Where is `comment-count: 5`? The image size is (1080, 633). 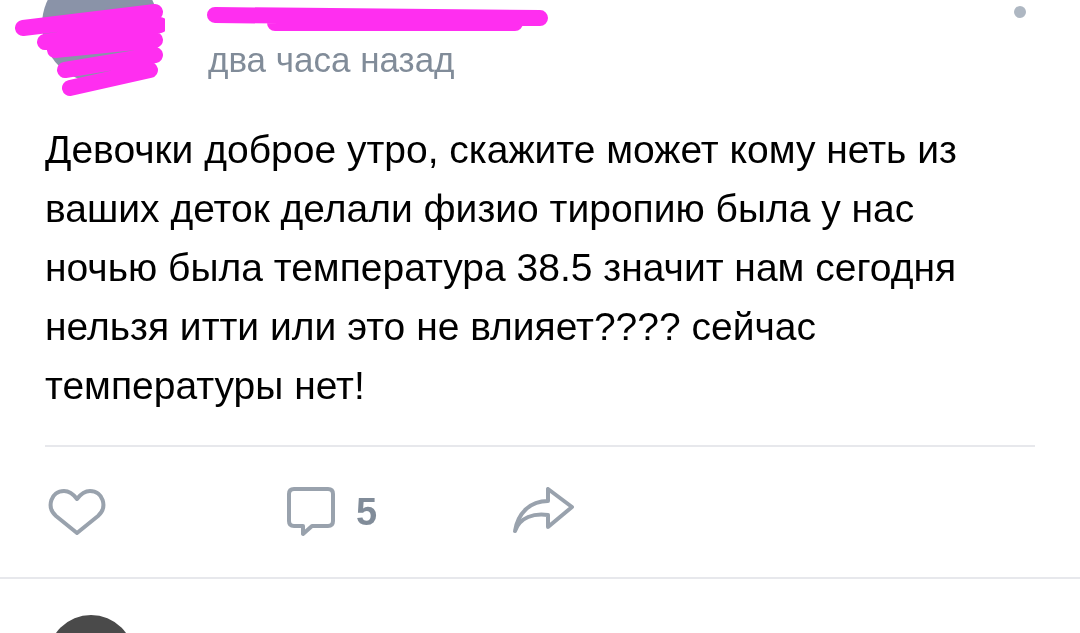
comment-count: 5 is located at coordinates (367, 512).